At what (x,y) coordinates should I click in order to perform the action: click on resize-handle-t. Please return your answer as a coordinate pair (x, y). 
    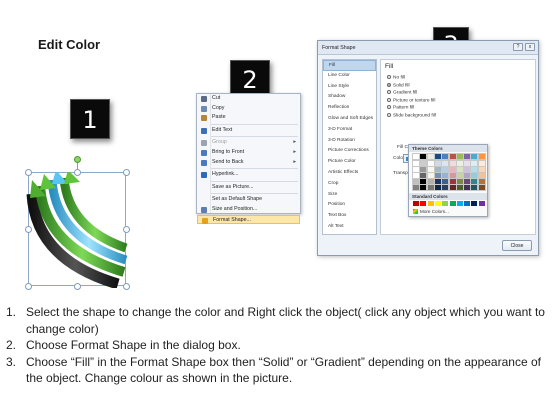
    Looking at the image, I should click on (77, 172).